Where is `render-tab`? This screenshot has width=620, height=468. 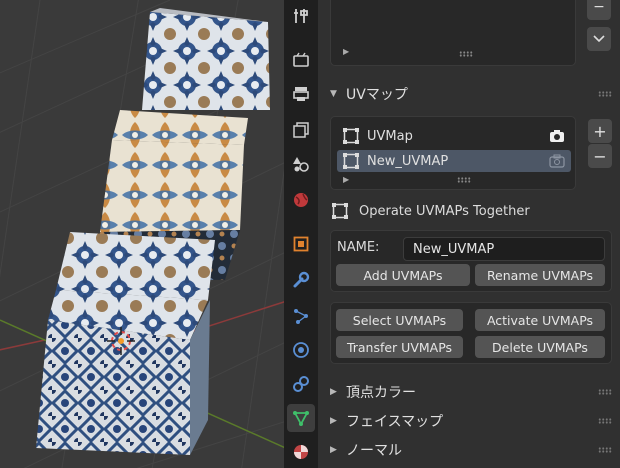
render-tab is located at coordinates (301, 60).